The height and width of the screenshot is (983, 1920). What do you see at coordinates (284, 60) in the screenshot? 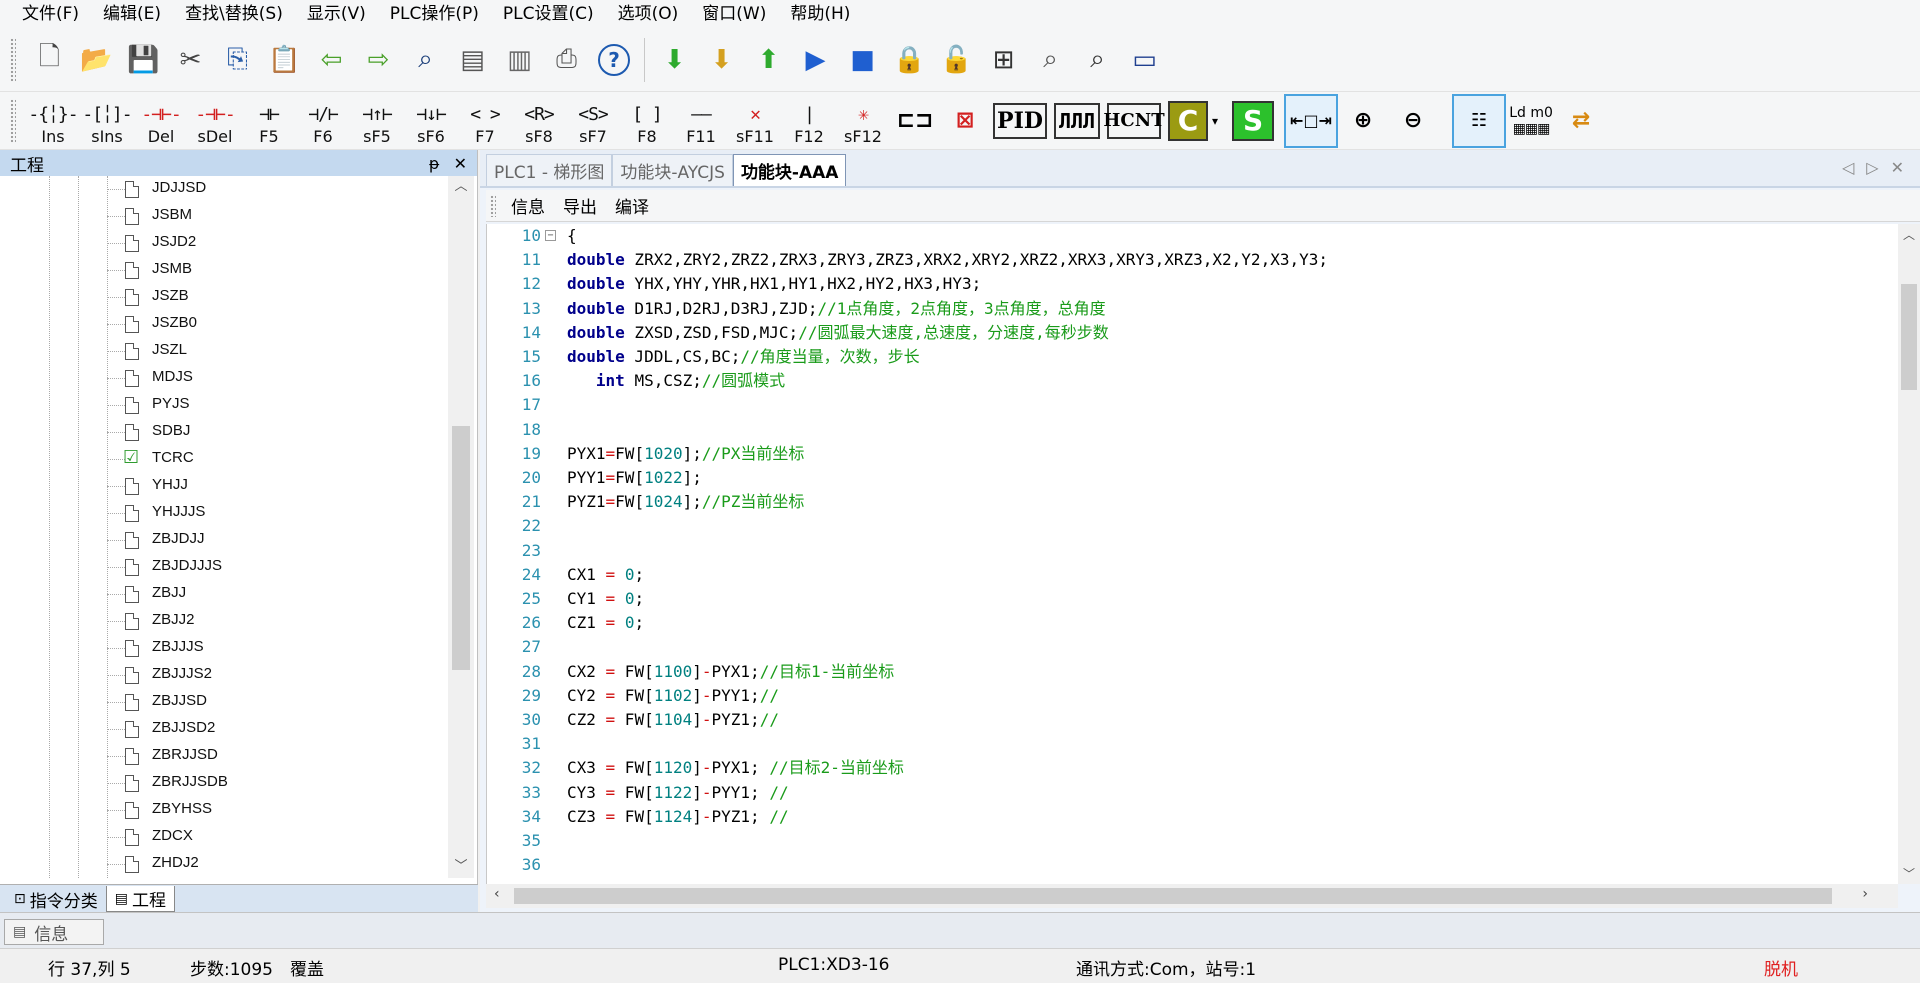
I see `paste-icon: 📋` at bounding box center [284, 60].